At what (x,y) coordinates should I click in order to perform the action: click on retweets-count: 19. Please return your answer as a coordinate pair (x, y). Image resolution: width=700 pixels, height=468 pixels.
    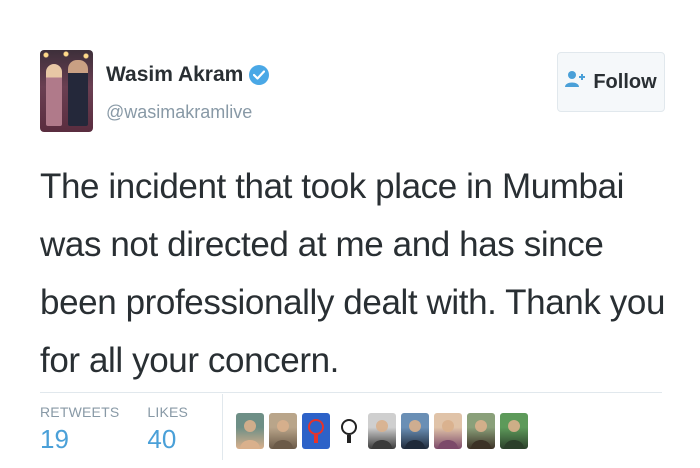
    Looking at the image, I should click on (79, 439).